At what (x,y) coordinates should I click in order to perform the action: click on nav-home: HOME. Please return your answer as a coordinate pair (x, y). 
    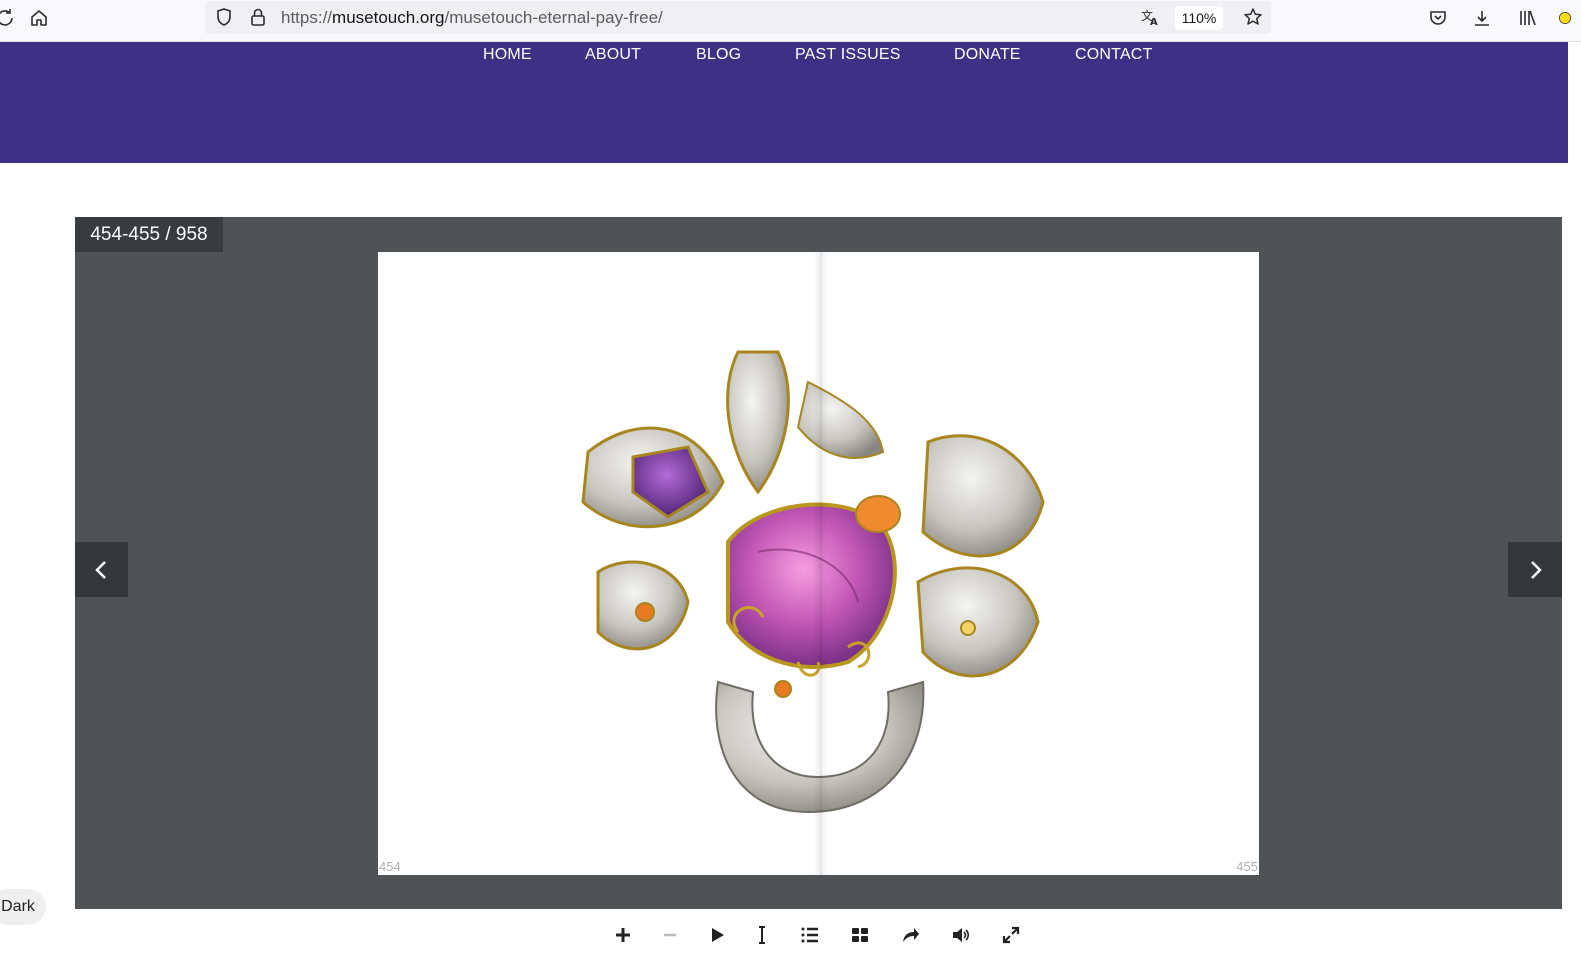
    Looking at the image, I should click on (507, 55).